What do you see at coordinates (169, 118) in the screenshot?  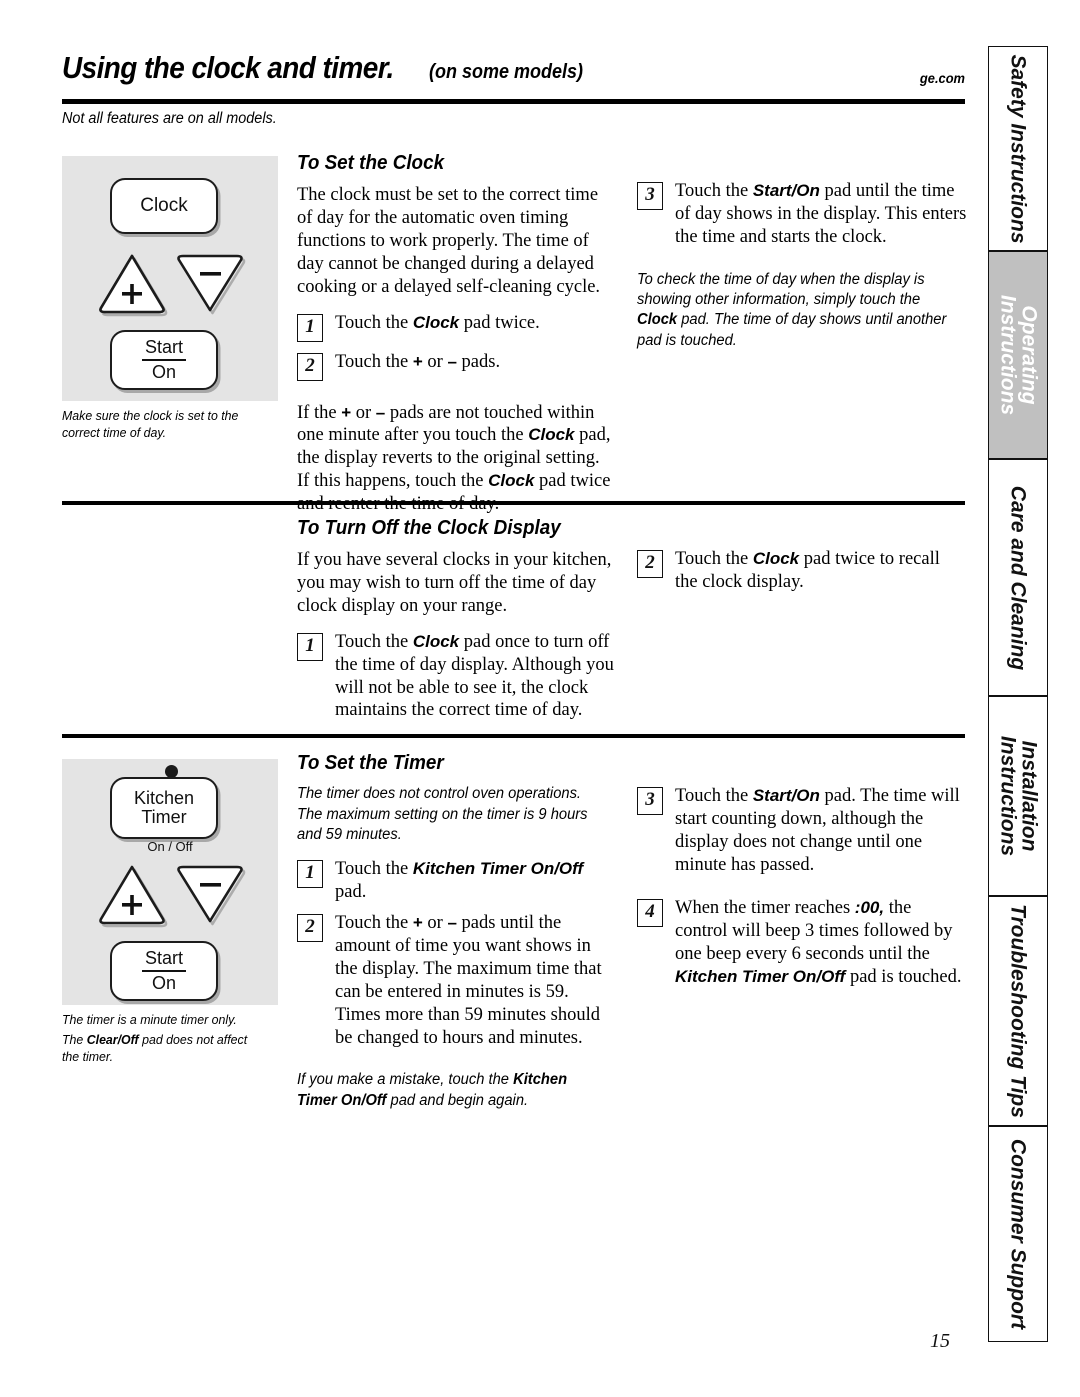 I see `page-subtitle: Not all features are on all models.` at bounding box center [169, 118].